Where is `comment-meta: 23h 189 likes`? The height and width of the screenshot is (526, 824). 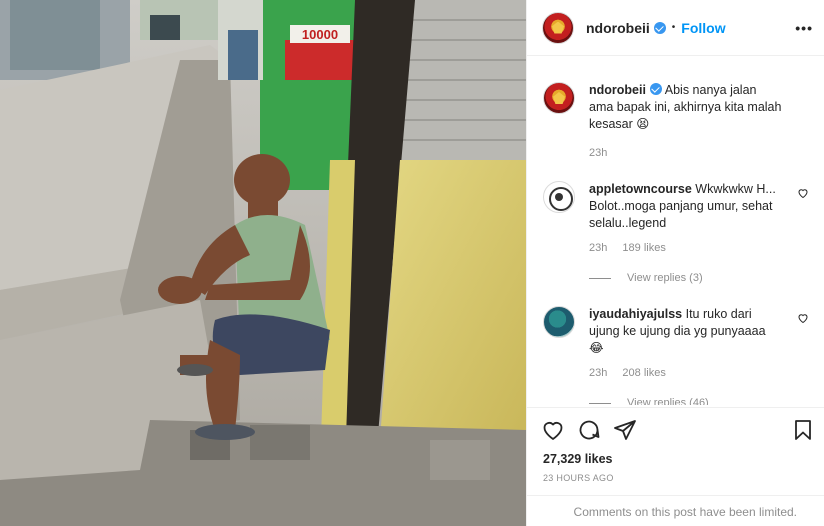 comment-meta: 23h 189 likes is located at coordinates (699, 248).